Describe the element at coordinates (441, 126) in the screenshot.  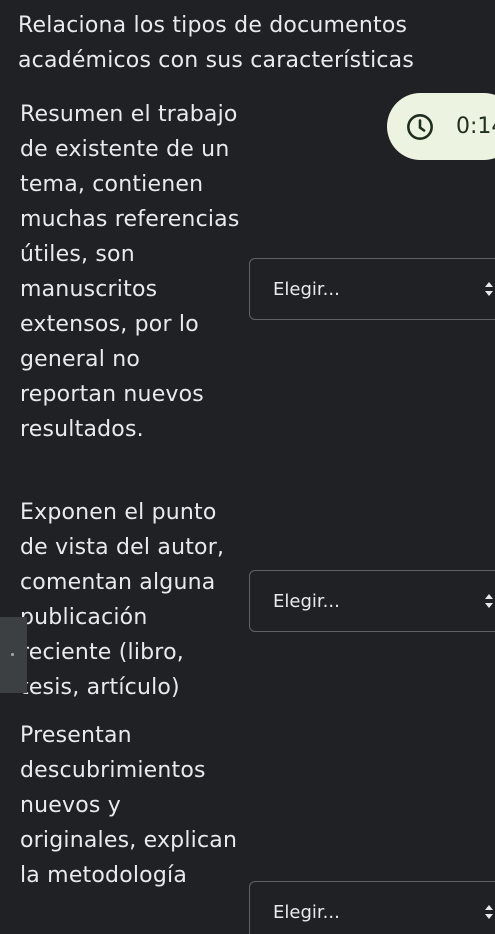
I see `timer-badge: 0:14` at that location.